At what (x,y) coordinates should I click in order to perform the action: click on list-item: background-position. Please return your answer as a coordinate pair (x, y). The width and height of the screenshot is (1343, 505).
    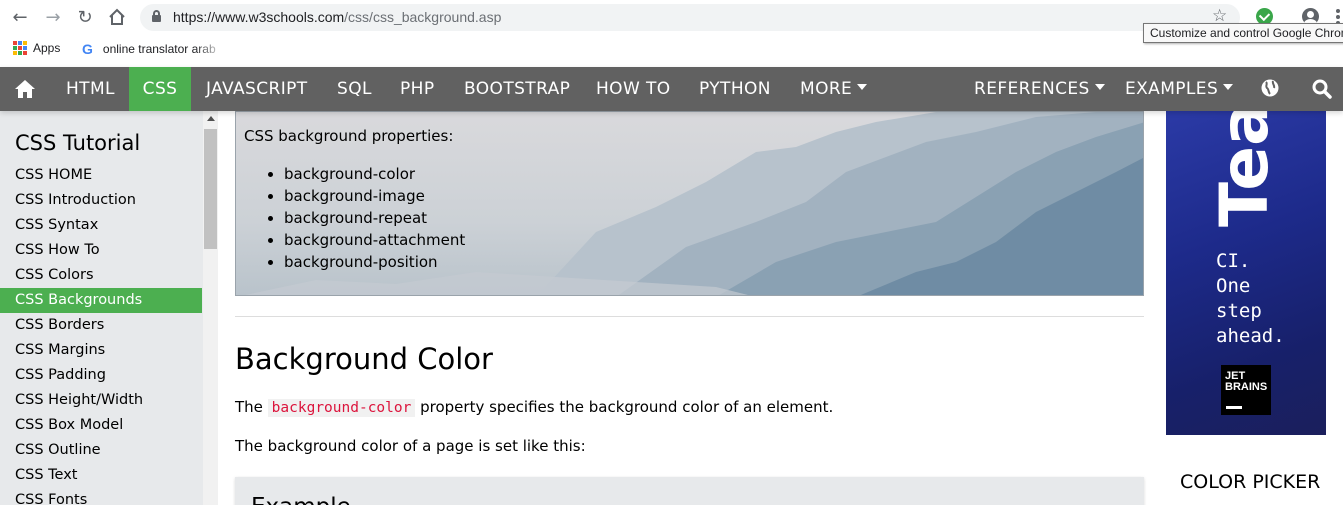
    Looking at the image, I should click on (374, 262).